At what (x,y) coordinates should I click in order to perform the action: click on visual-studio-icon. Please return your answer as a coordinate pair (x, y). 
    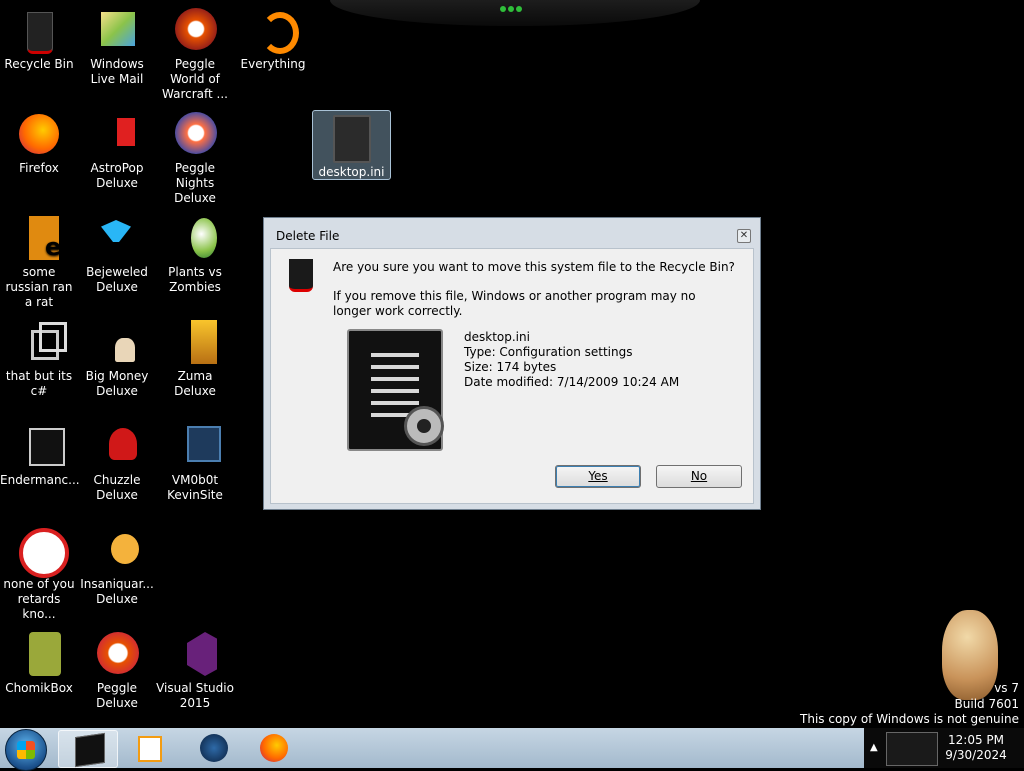
    Looking at the image, I should click on (195, 654).